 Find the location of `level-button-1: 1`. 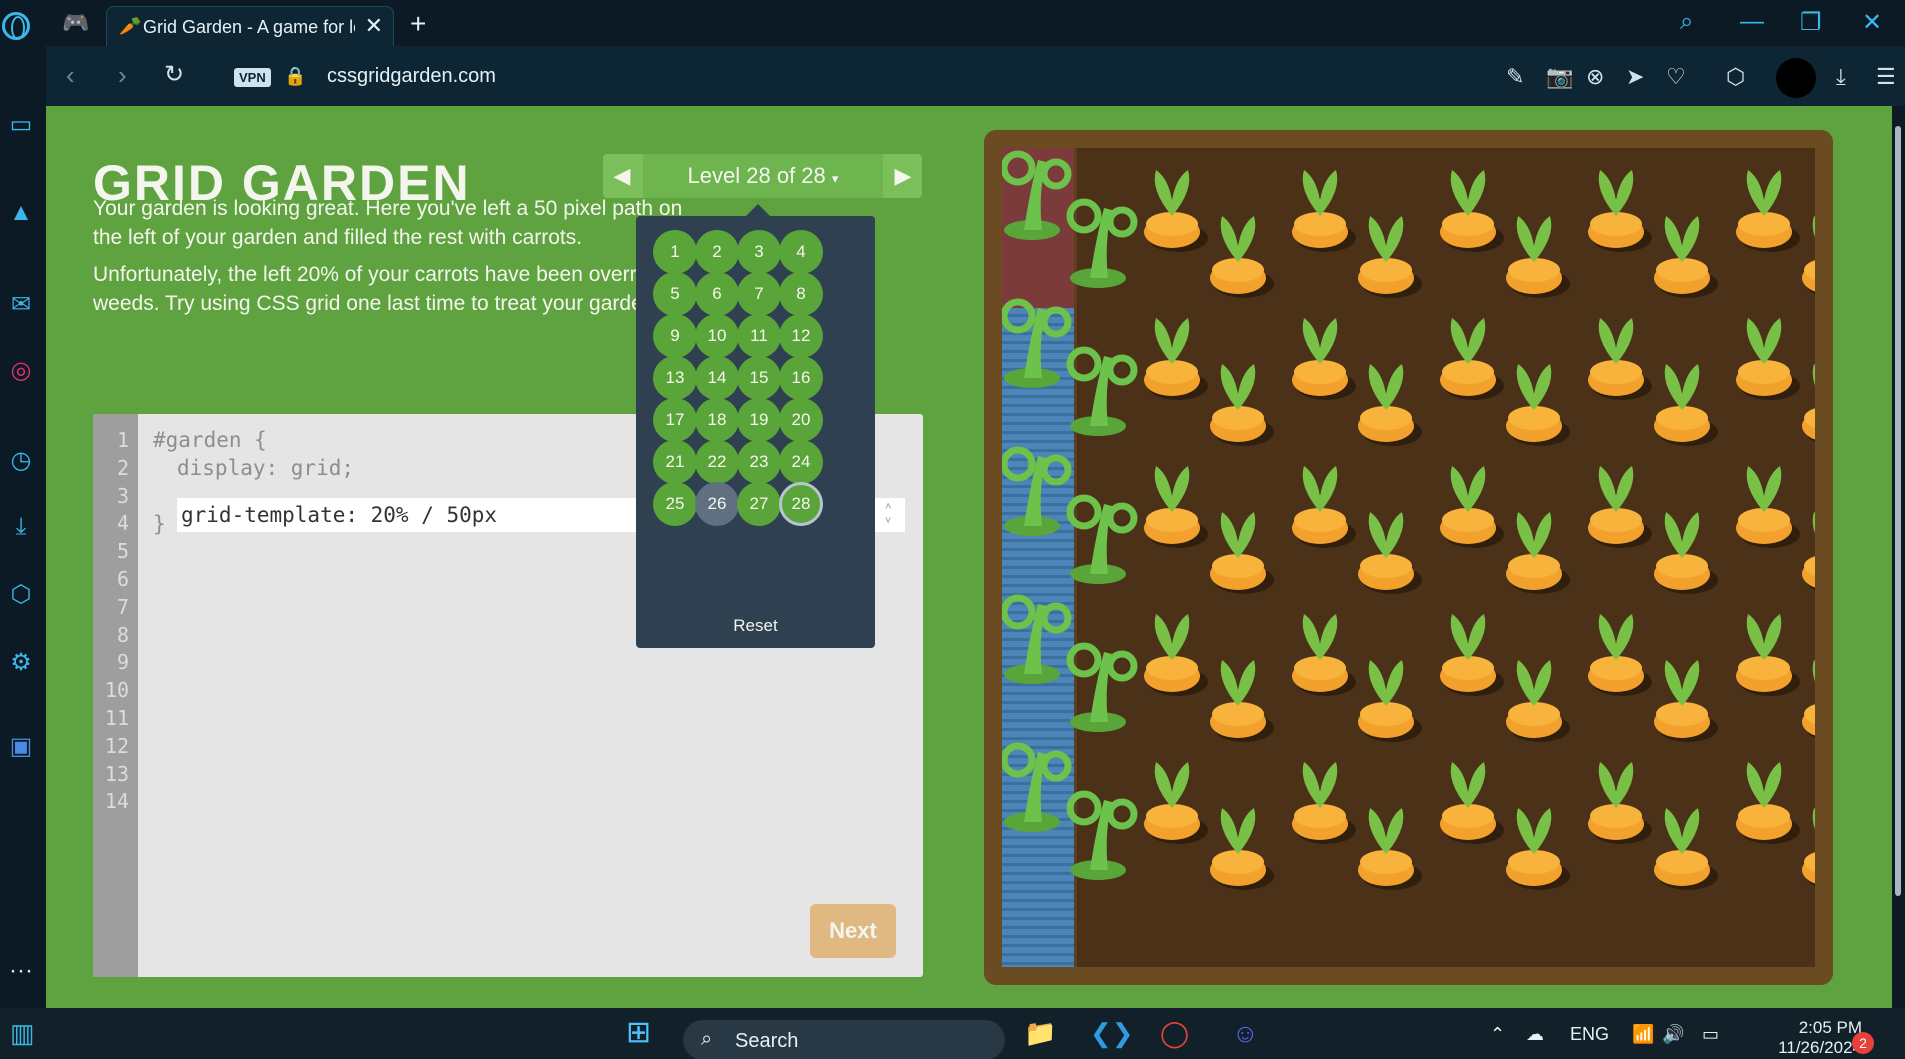

level-button-1: 1 is located at coordinates (675, 252).